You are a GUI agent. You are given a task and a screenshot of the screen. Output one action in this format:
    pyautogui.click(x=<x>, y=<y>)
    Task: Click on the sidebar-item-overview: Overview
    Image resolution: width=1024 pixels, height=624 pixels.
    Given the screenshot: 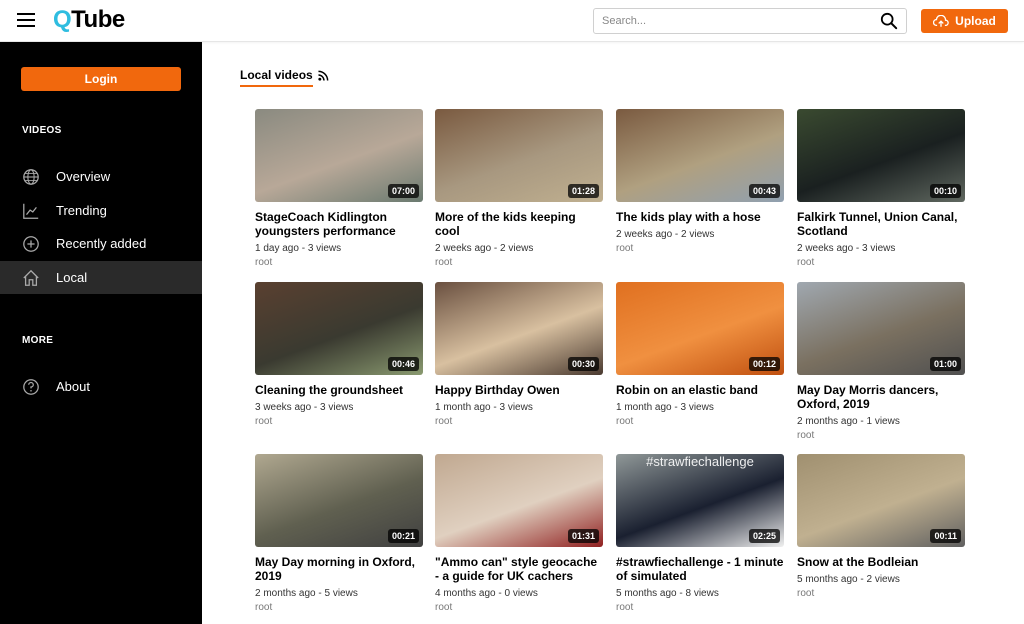 What is the action you would take?
    pyautogui.click(x=101, y=176)
    